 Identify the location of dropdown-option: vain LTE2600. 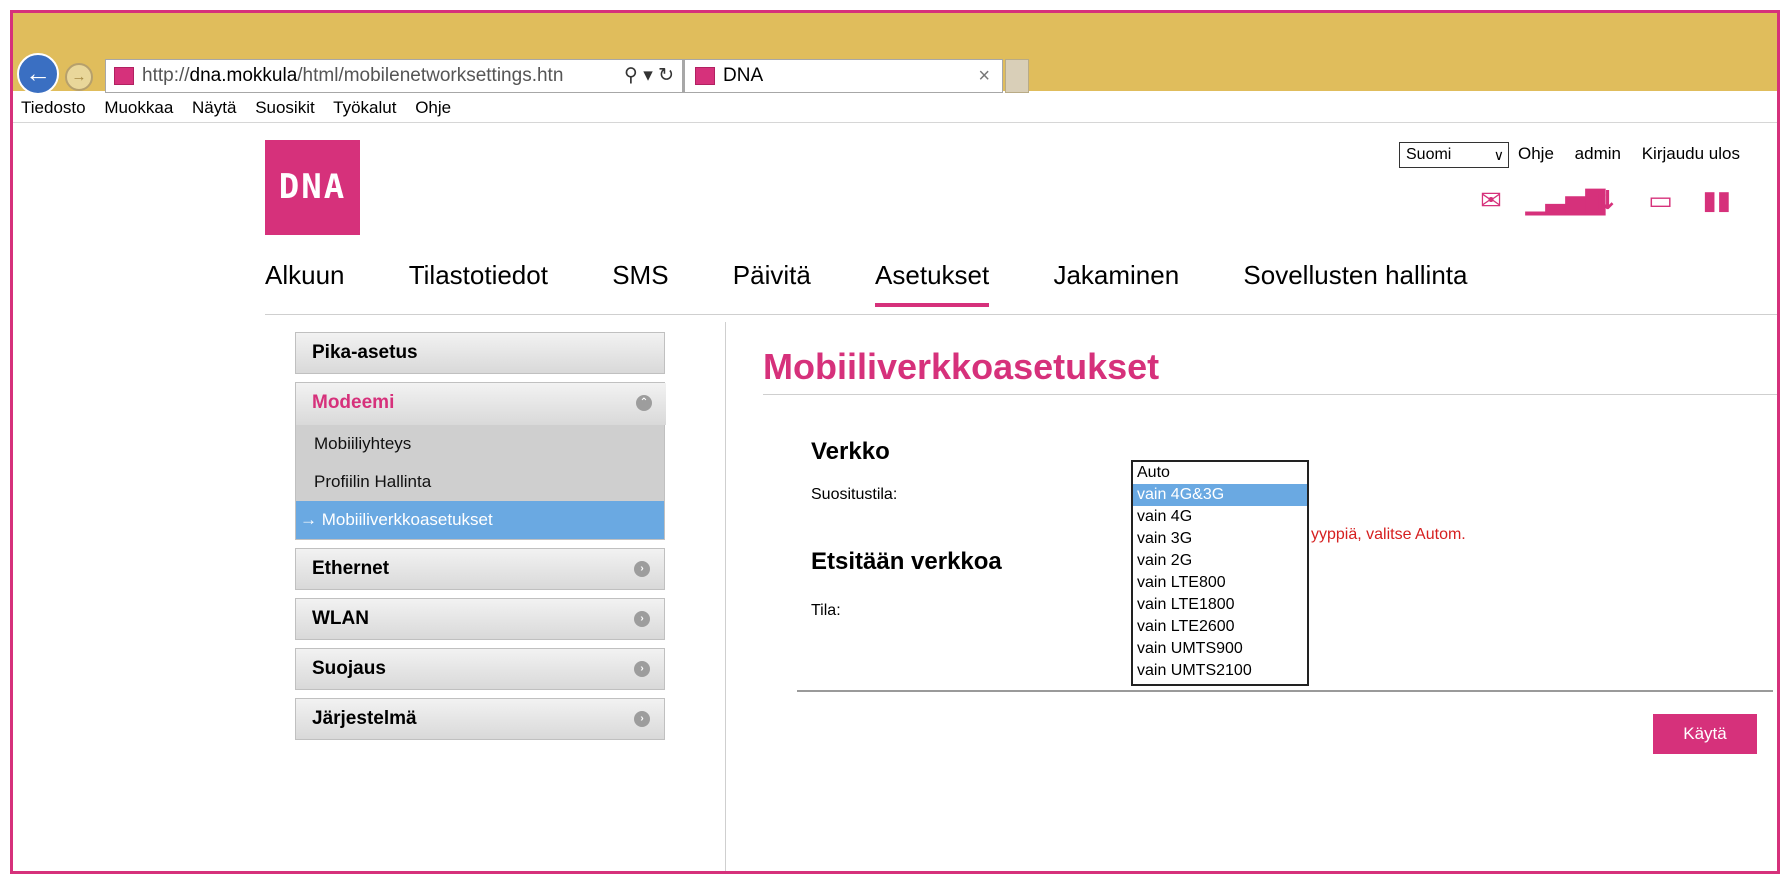
(1220, 627).